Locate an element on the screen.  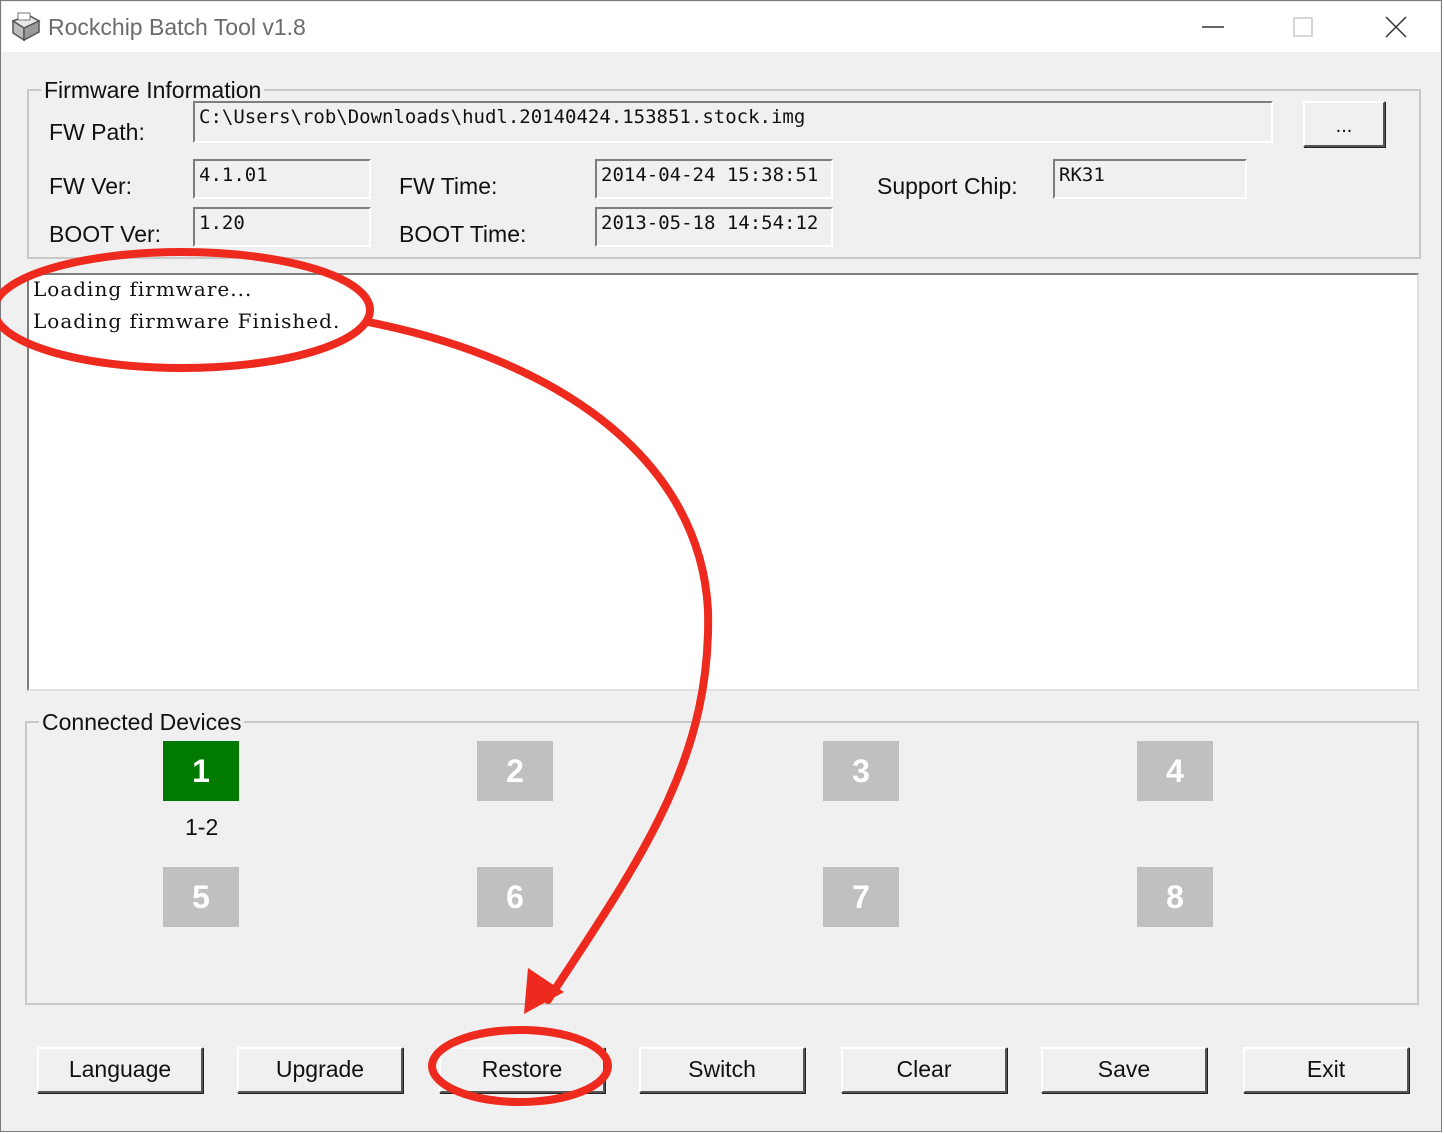
close-button is located at coordinates (1396, 27).